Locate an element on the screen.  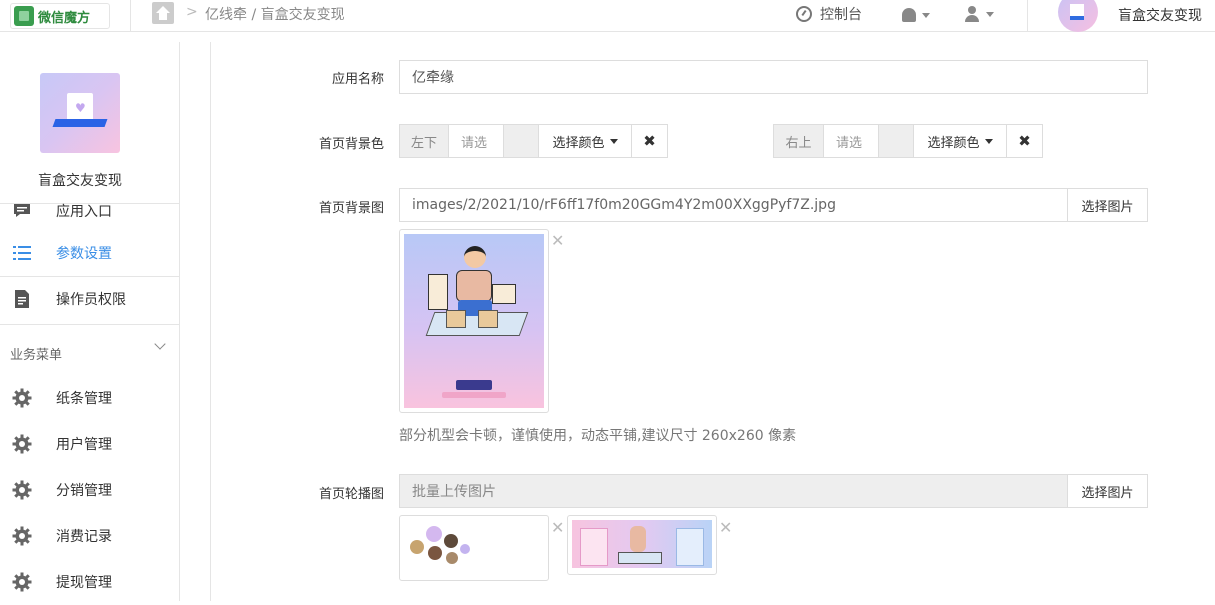
sidebar-item-label: 操作员权限 is located at coordinates (91, 300).